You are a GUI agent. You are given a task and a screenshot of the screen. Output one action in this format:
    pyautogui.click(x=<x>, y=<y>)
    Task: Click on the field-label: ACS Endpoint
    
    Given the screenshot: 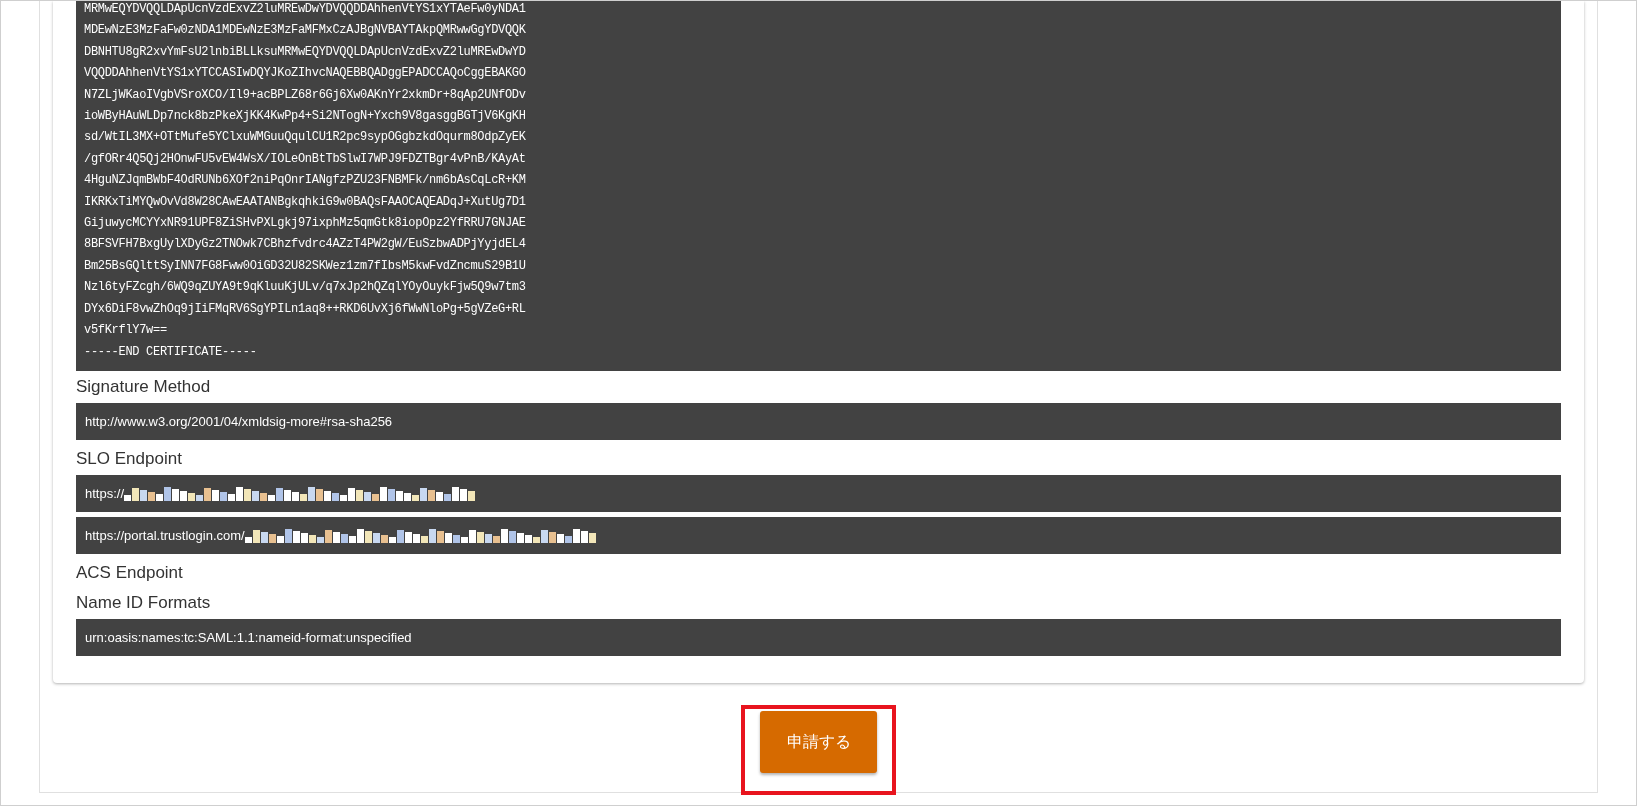 What is the action you would take?
    pyautogui.click(x=129, y=572)
    